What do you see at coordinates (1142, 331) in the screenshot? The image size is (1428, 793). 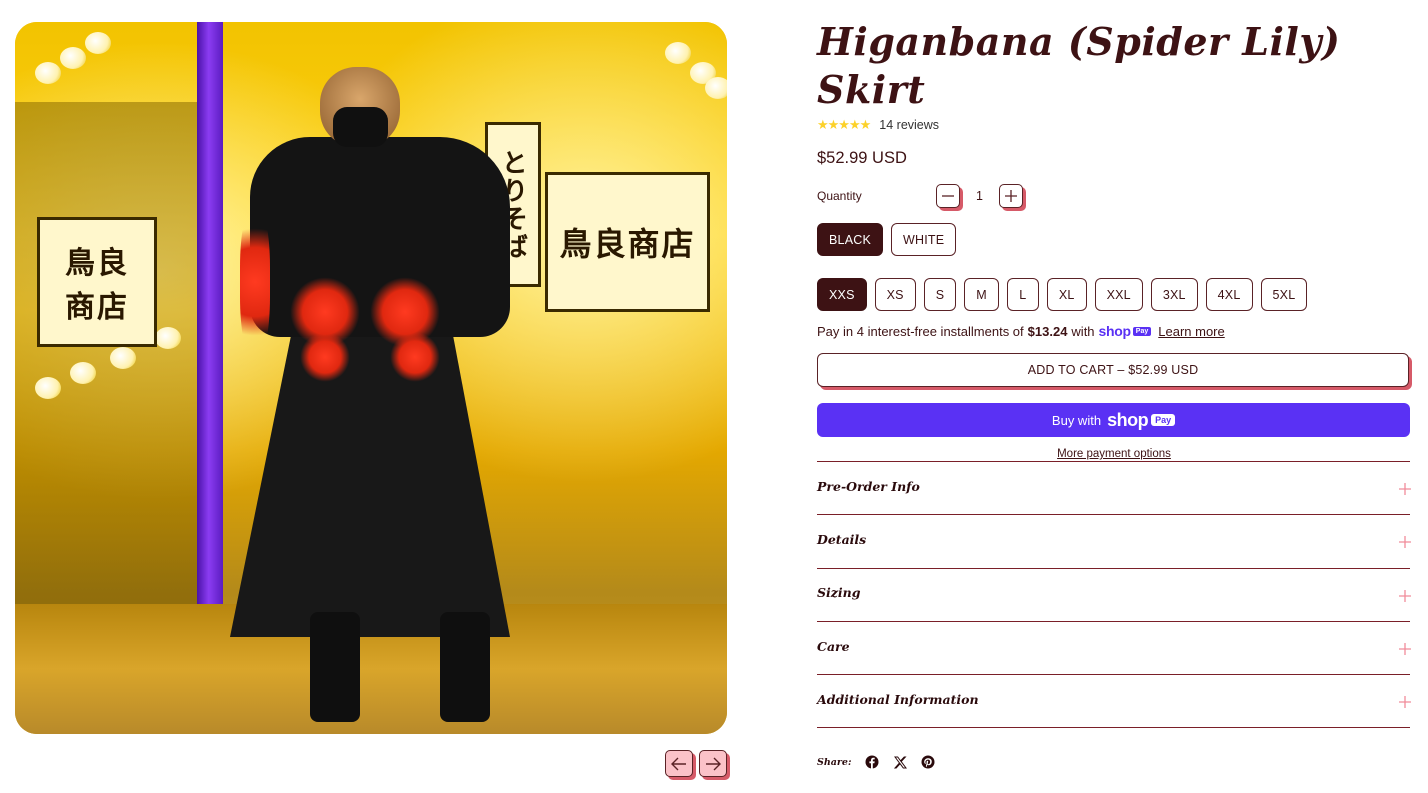 I see `shop-pay-badge: Pay` at bounding box center [1142, 331].